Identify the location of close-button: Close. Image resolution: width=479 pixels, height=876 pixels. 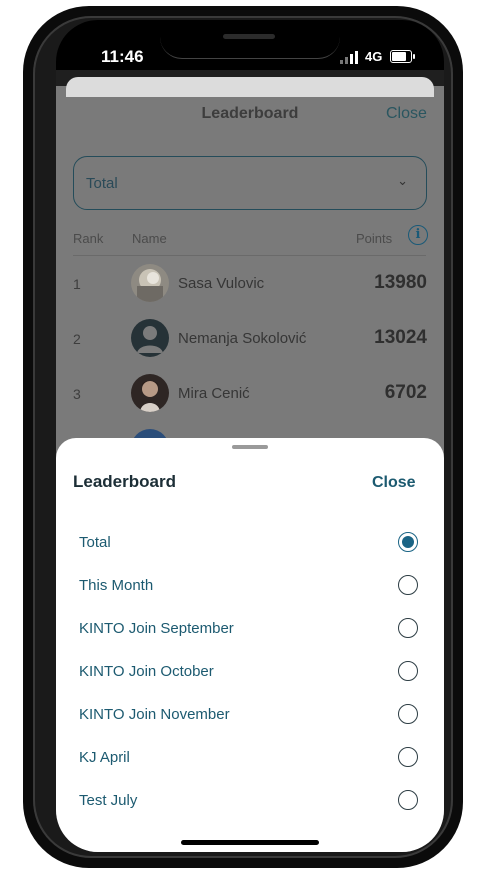
(406, 114).